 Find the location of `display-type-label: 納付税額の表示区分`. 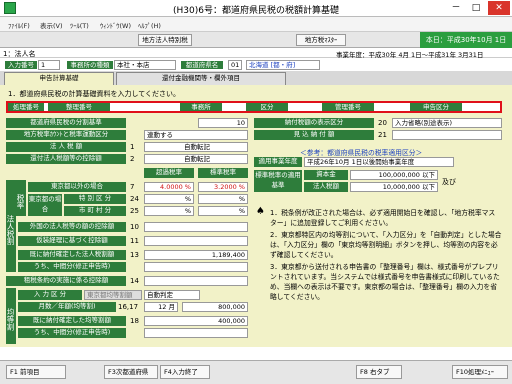

display-type-label: 納付税額の表示区分 is located at coordinates (314, 123).